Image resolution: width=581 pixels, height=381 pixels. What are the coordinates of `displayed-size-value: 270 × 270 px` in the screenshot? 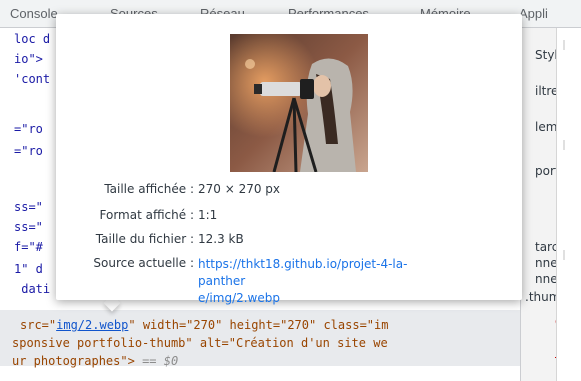 It's located at (239, 189).